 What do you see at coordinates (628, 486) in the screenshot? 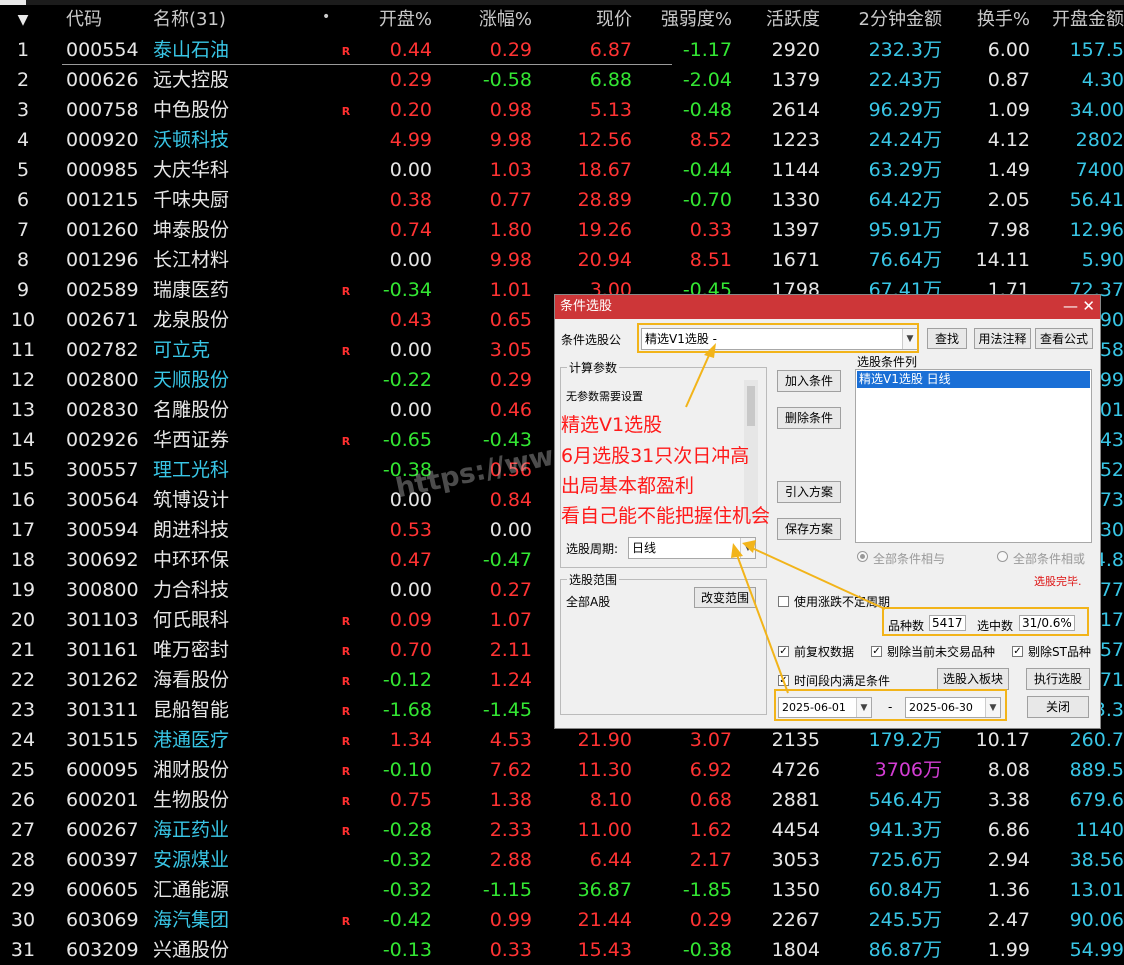
I see `annotation-line-3: 出局基本都盈利` at bounding box center [628, 486].